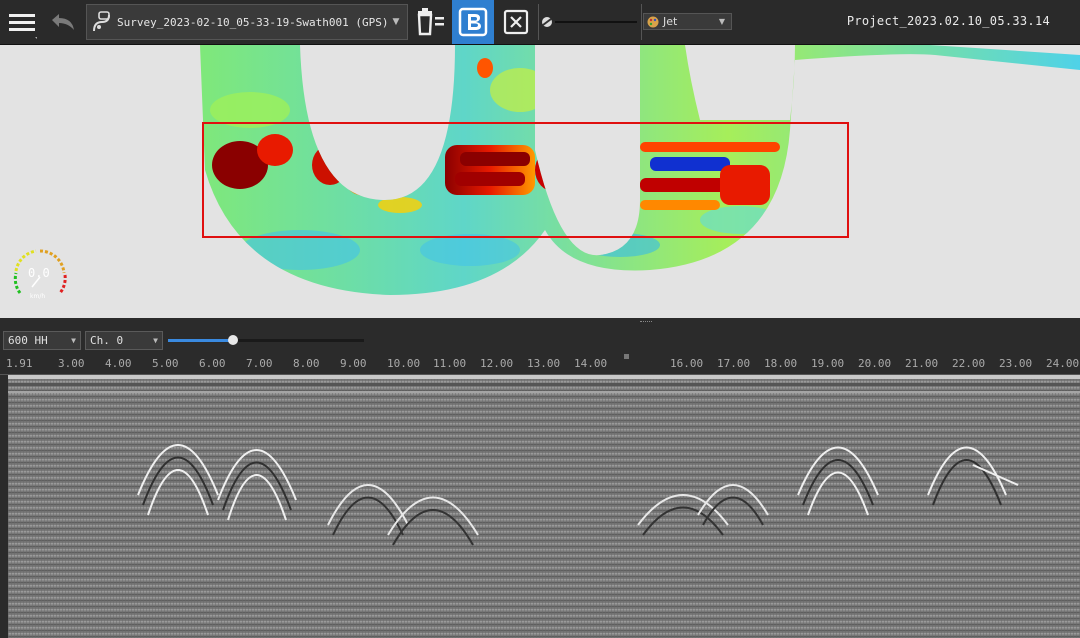  I want to click on ruler-tick-label: 7.00, so click(259, 363).